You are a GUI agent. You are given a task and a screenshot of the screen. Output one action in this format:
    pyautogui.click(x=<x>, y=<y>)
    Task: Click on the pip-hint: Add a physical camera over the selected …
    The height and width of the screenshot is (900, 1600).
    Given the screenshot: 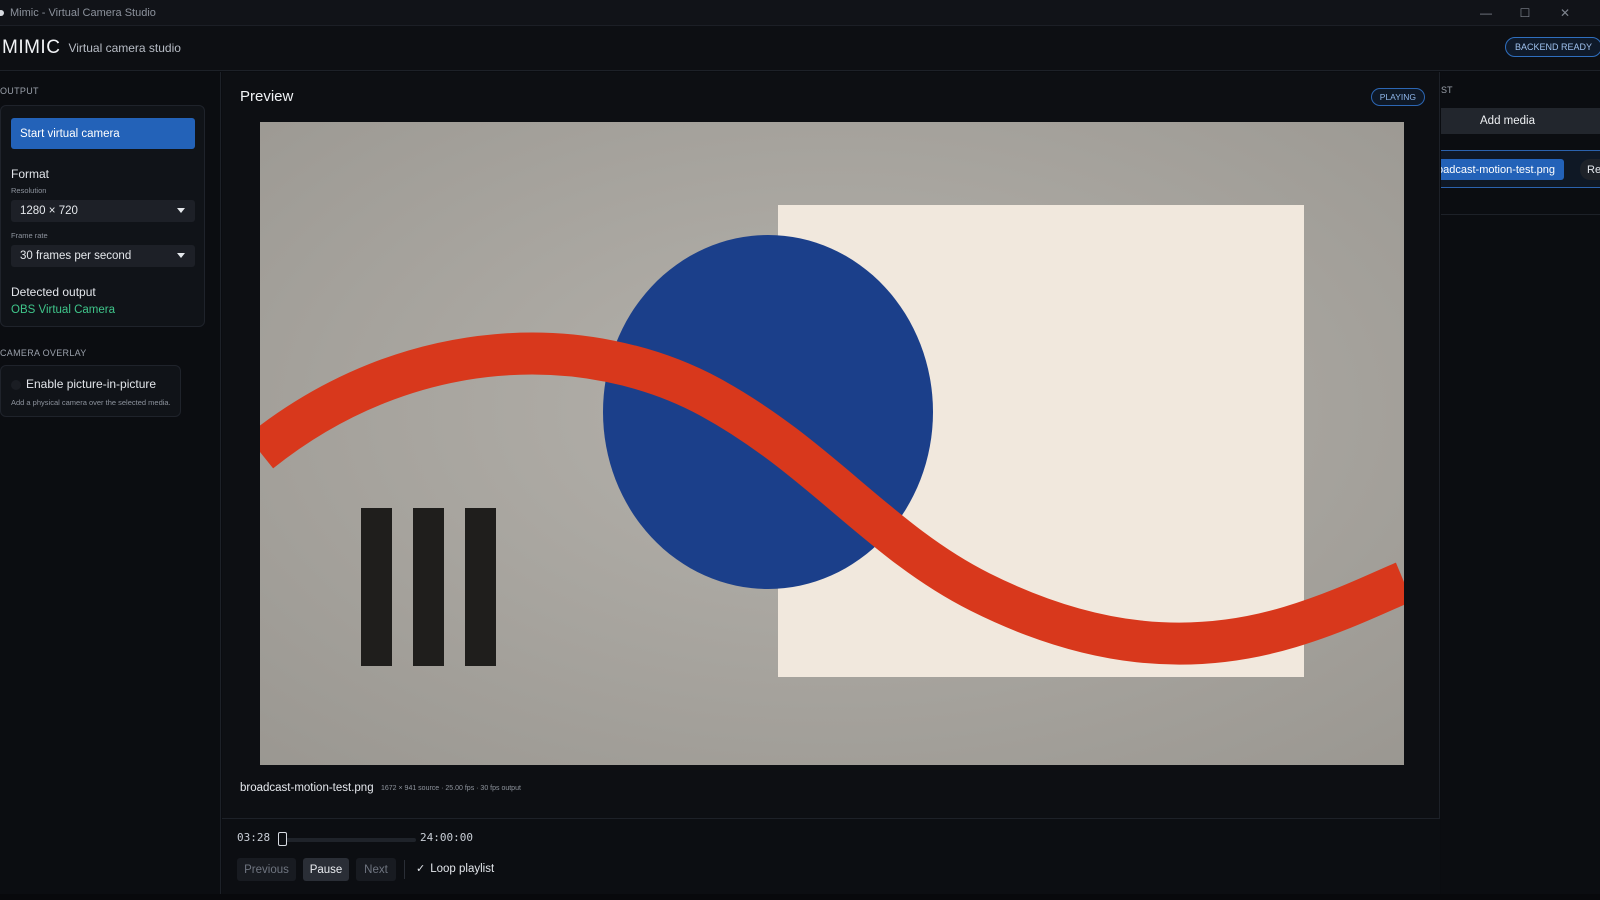 What is the action you would take?
    pyautogui.click(x=91, y=402)
    